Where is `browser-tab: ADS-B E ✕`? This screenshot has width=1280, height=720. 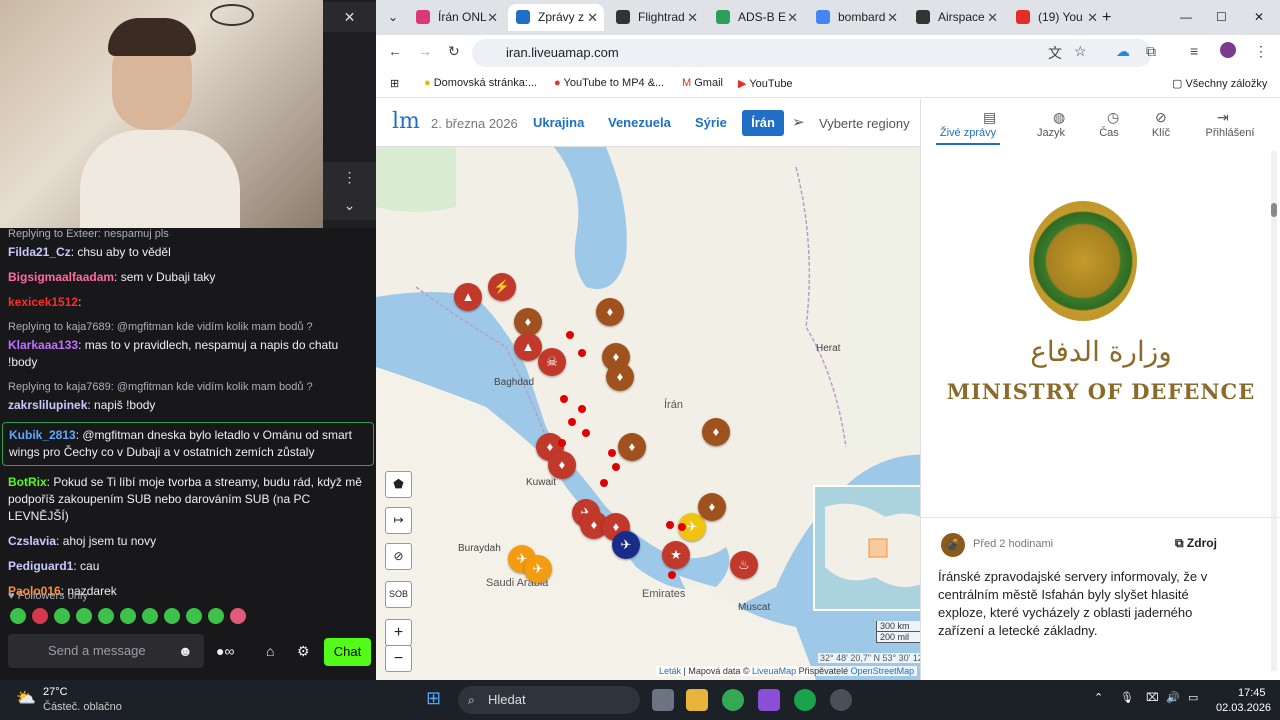 browser-tab: ADS-B E ✕ is located at coordinates (756, 17).